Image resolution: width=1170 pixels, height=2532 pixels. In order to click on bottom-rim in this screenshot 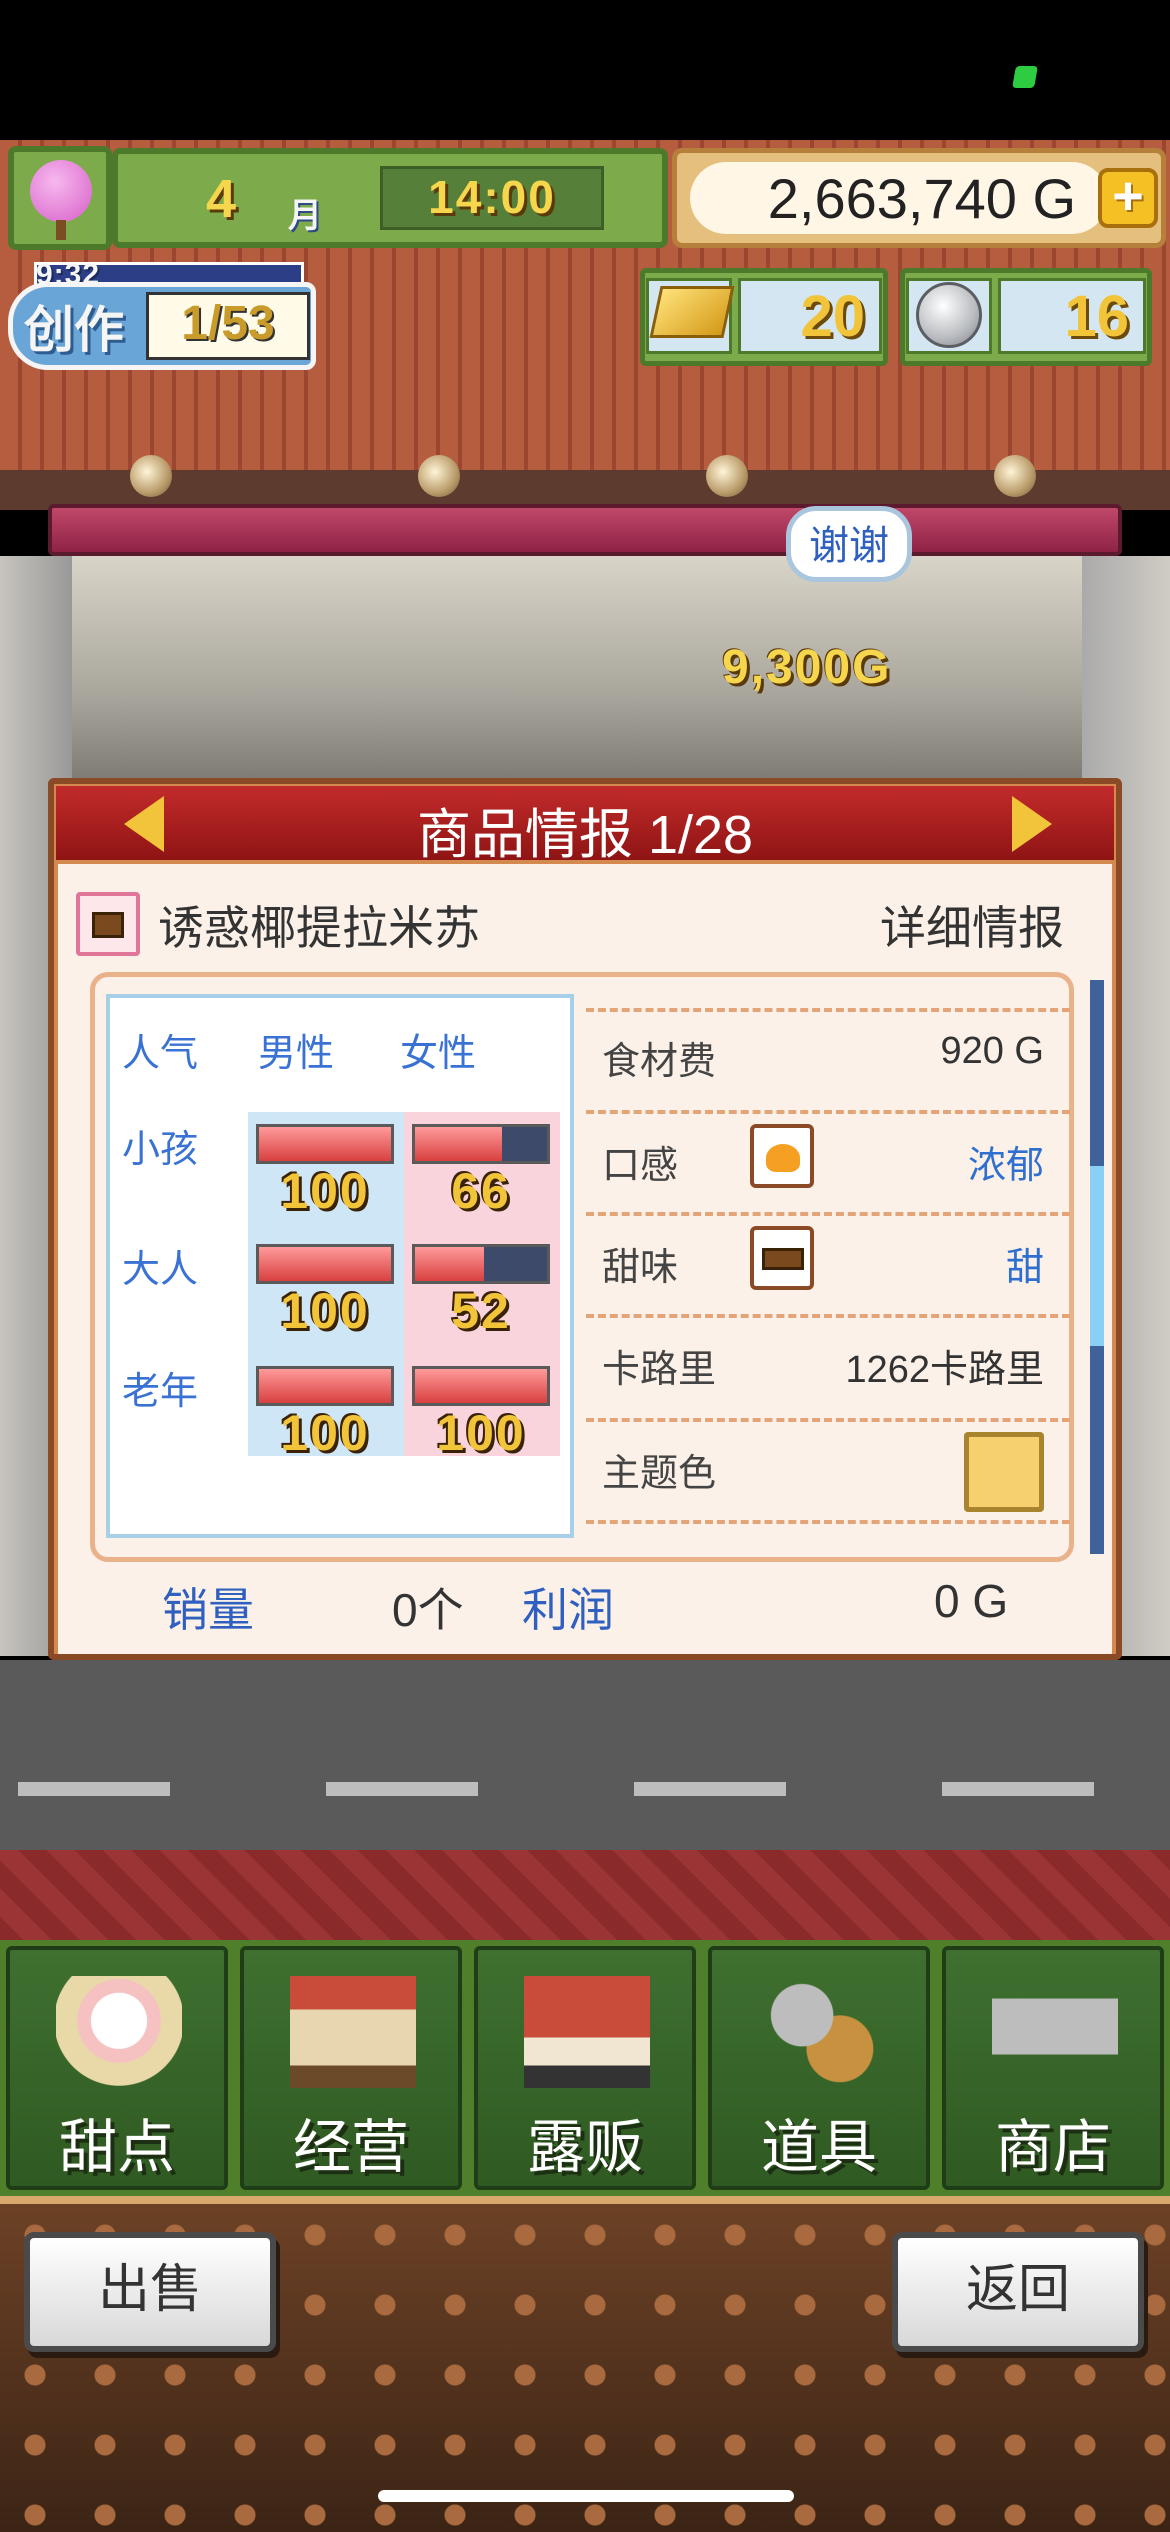, I will do `click(585, 2200)`.